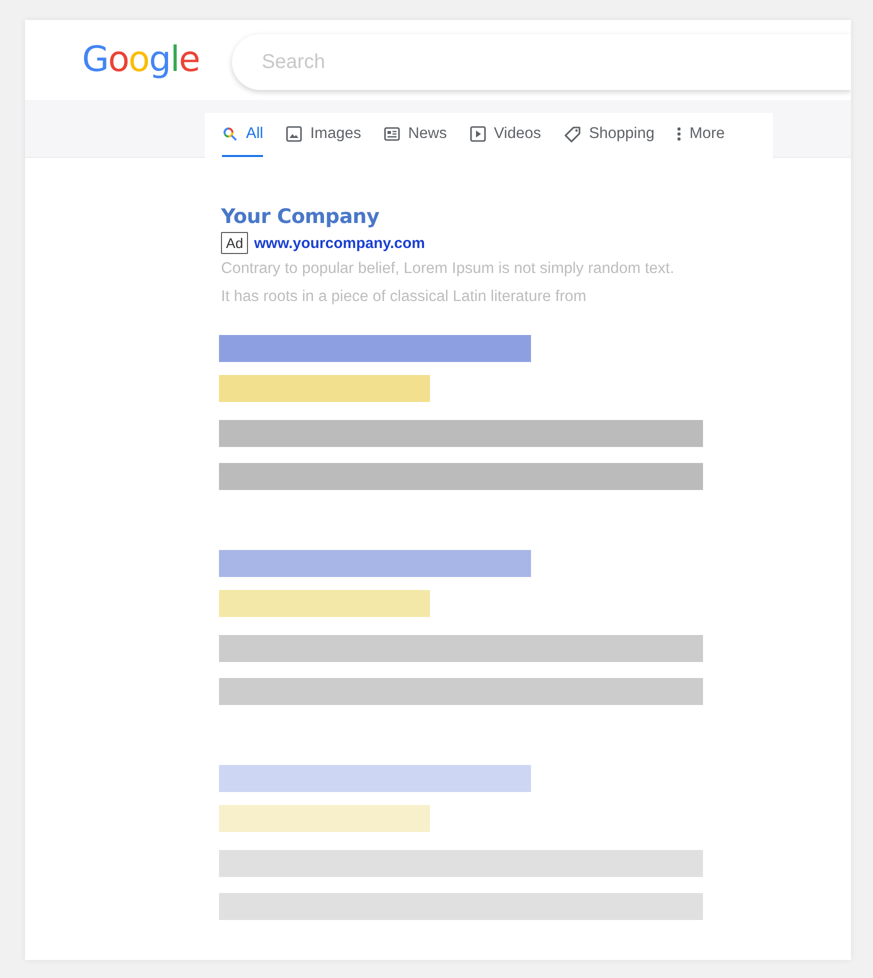  I want to click on tab: More, so click(701, 135).